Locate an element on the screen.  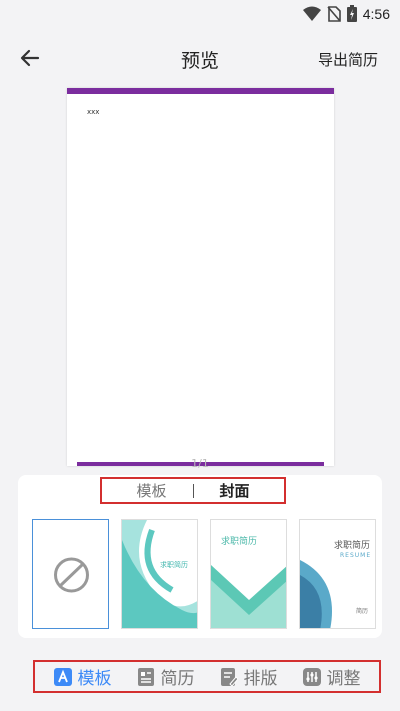
wifi-icon is located at coordinates (311, 13).